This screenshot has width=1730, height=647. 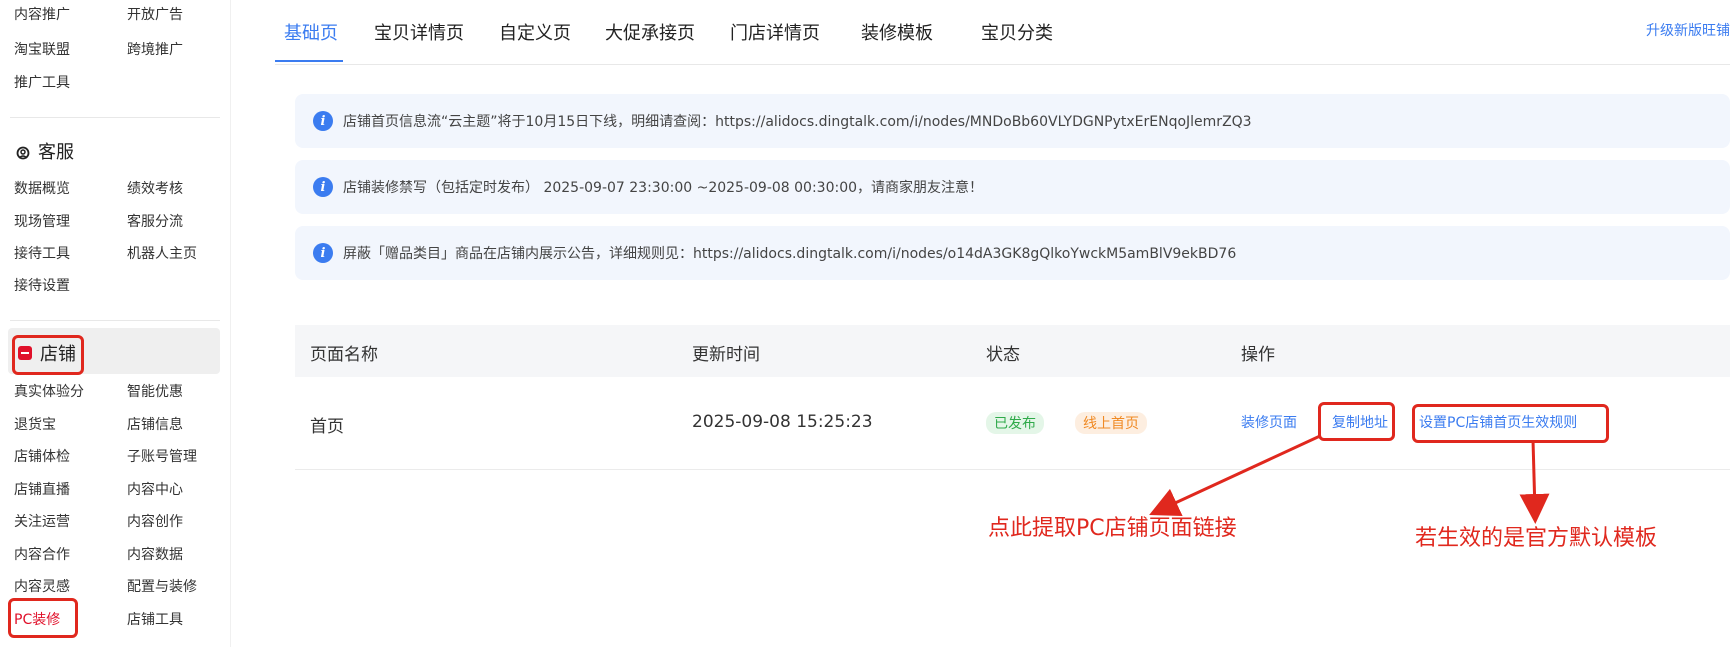 What do you see at coordinates (1536, 538) in the screenshot?
I see `annotation-rule-hint: 若生效的是官方默认模板` at bounding box center [1536, 538].